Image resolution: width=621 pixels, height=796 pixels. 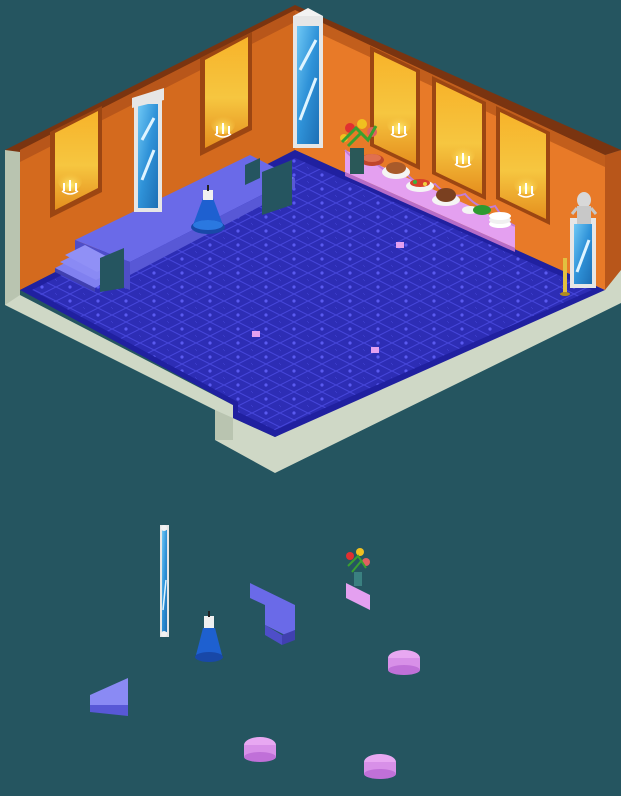 I want to click on loose-mirror-pillar, so click(x=164, y=581).